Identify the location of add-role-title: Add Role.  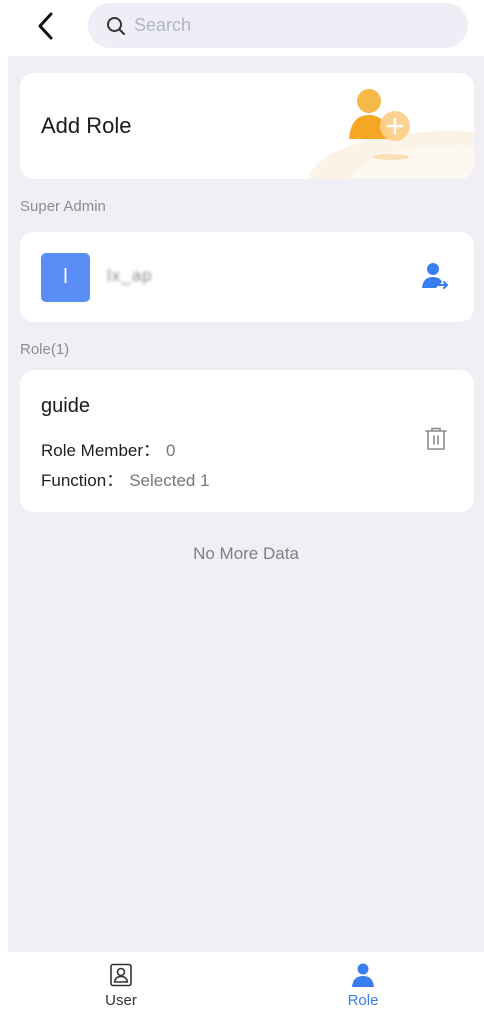
(86, 125).